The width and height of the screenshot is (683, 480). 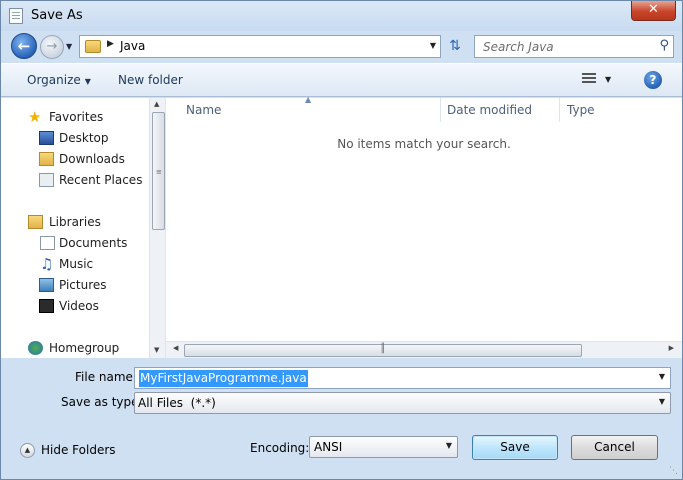 I want to click on sidebar-item-label: Favorites, so click(x=76, y=117).